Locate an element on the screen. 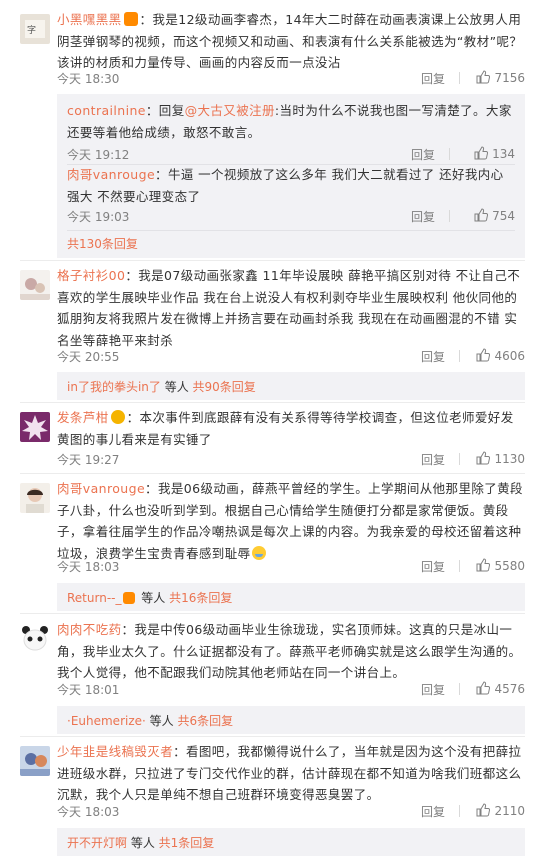 This screenshot has width=539, height=864. like-button: 754 is located at coordinates (486, 215).